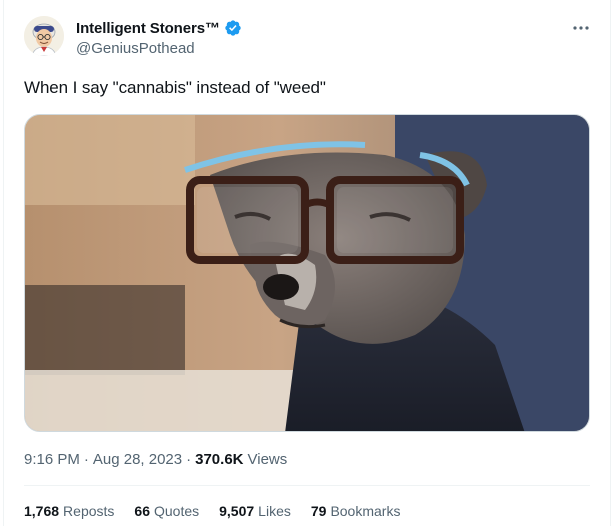 The image size is (616, 528). I want to click on cartoon-scientist-icon, so click(44, 36).